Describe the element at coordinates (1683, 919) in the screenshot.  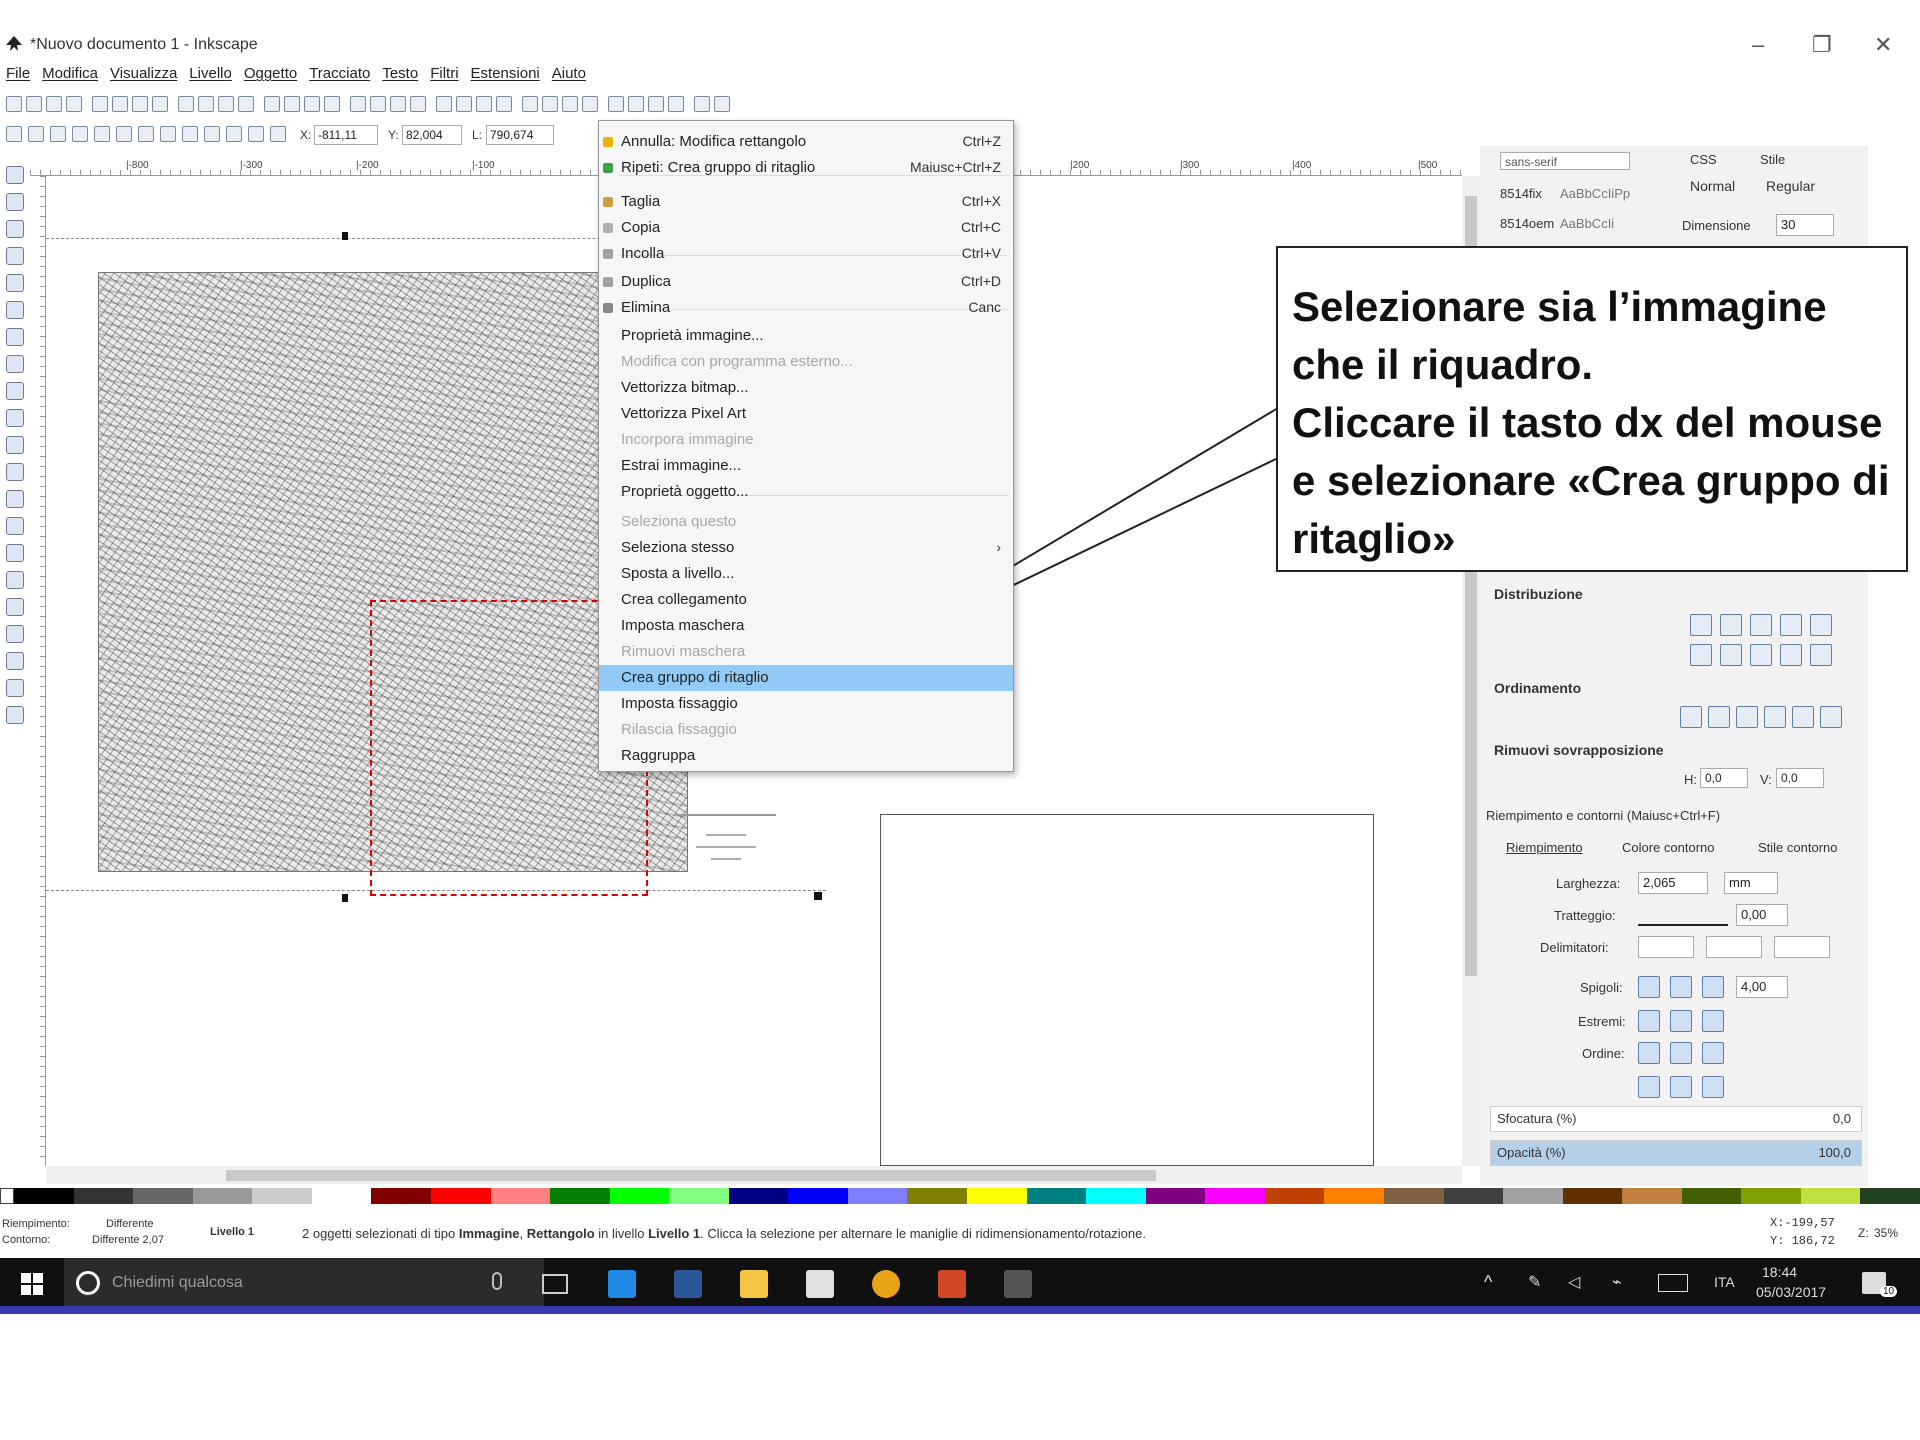
I see `dash-pattern-select` at that location.